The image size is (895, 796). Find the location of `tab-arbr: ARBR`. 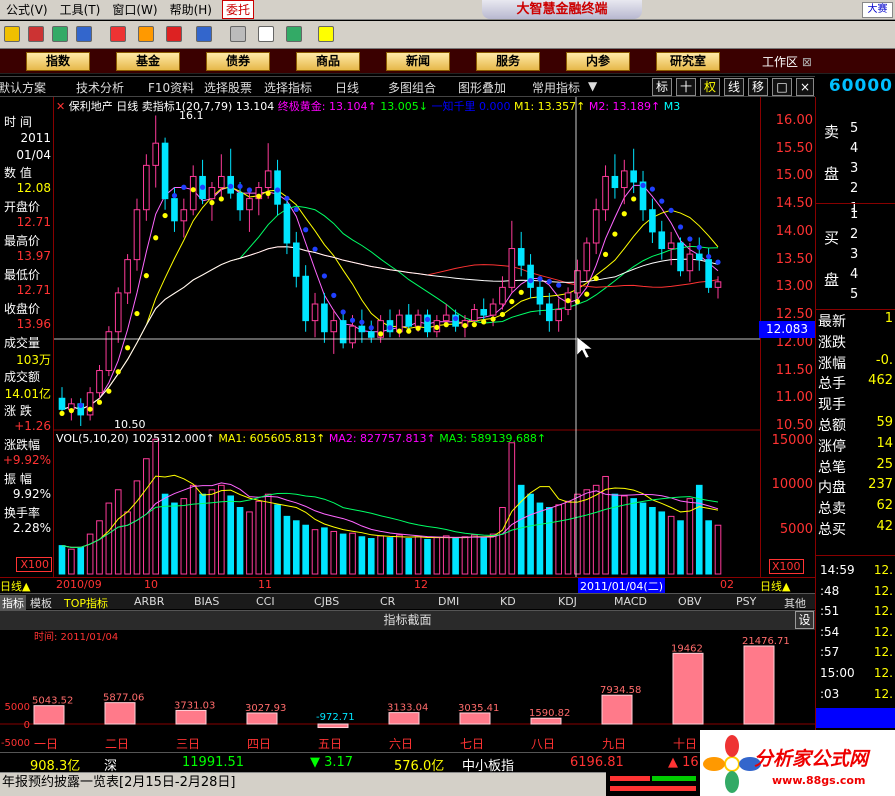

tab-arbr: ARBR is located at coordinates (149, 601).